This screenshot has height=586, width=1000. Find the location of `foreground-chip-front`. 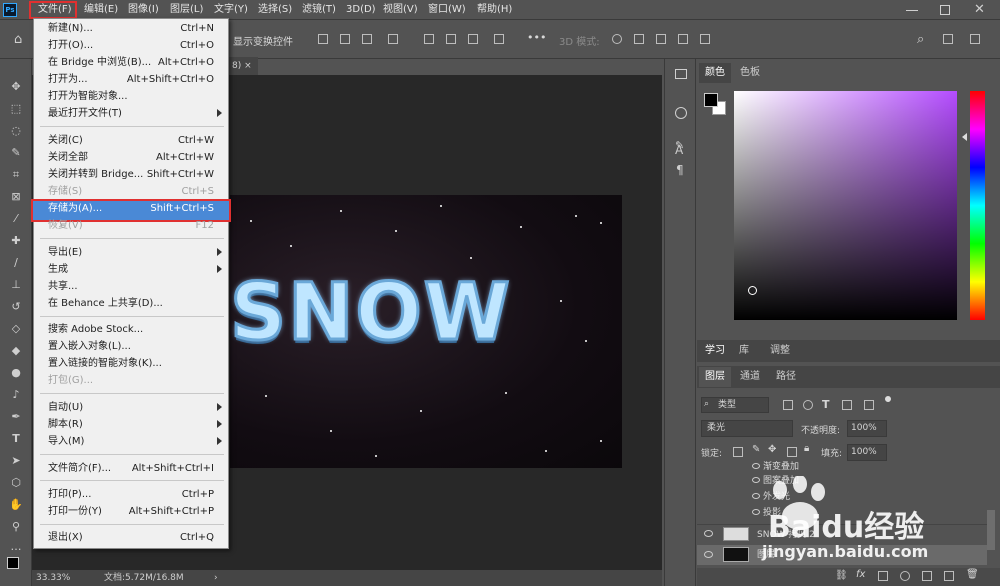

foreground-chip-front is located at coordinates (711, 100).